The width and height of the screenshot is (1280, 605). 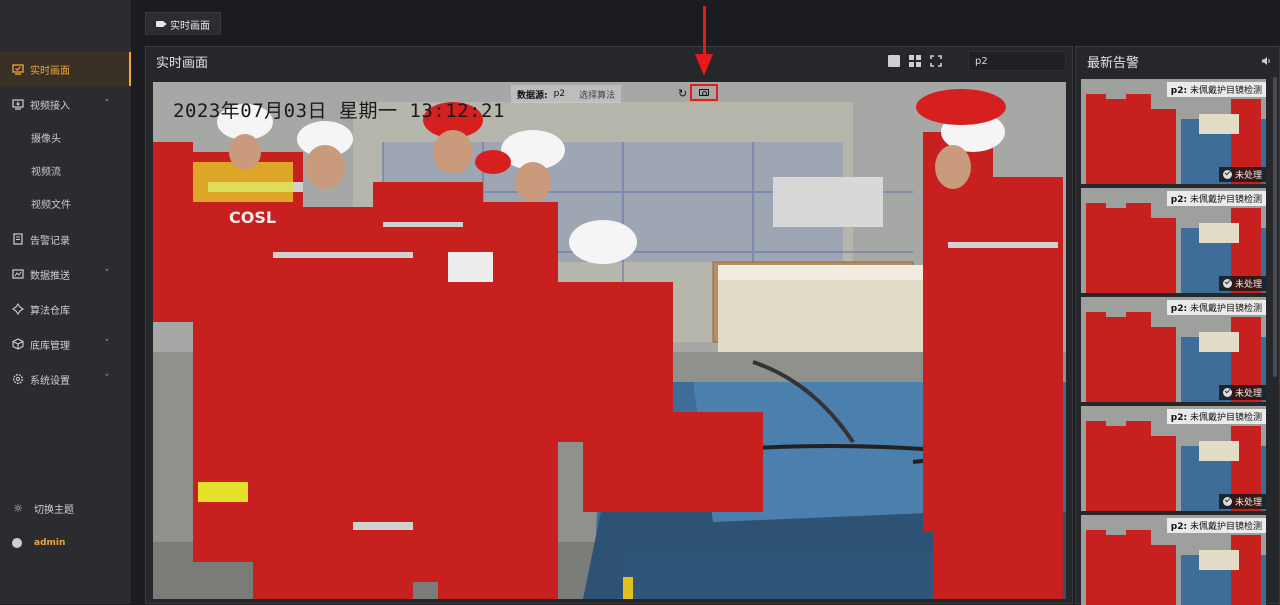 What do you see at coordinates (54, 510) in the screenshot?
I see `theme-switch-label: 切换主题` at bounding box center [54, 510].